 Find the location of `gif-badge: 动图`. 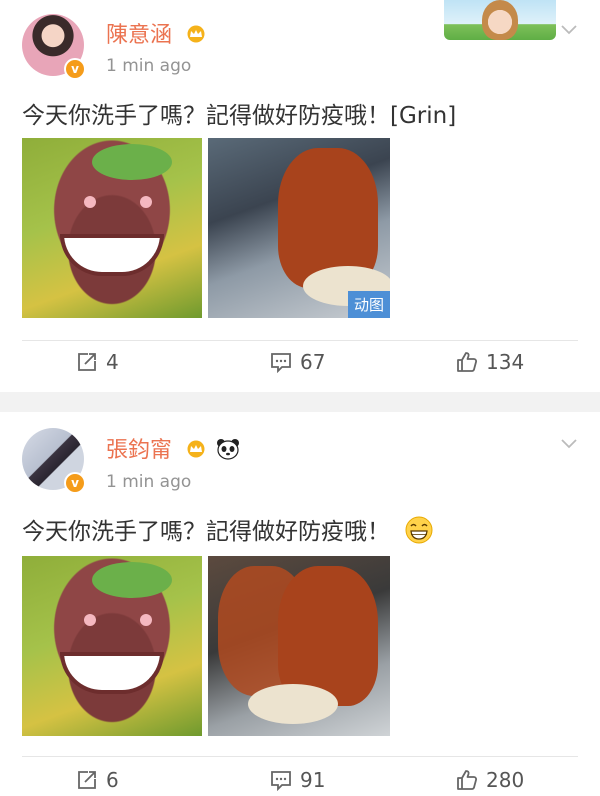

gif-badge: 动图 is located at coordinates (368, 304).